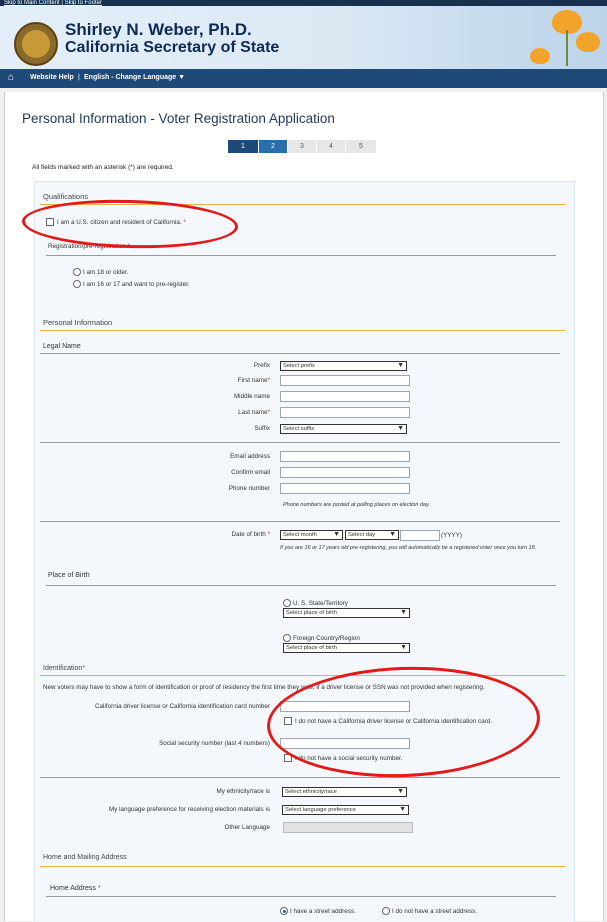  Describe the element at coordinates (78, 322) in the screenshot. I see `personal-info-heading: Personal Information` at that location.